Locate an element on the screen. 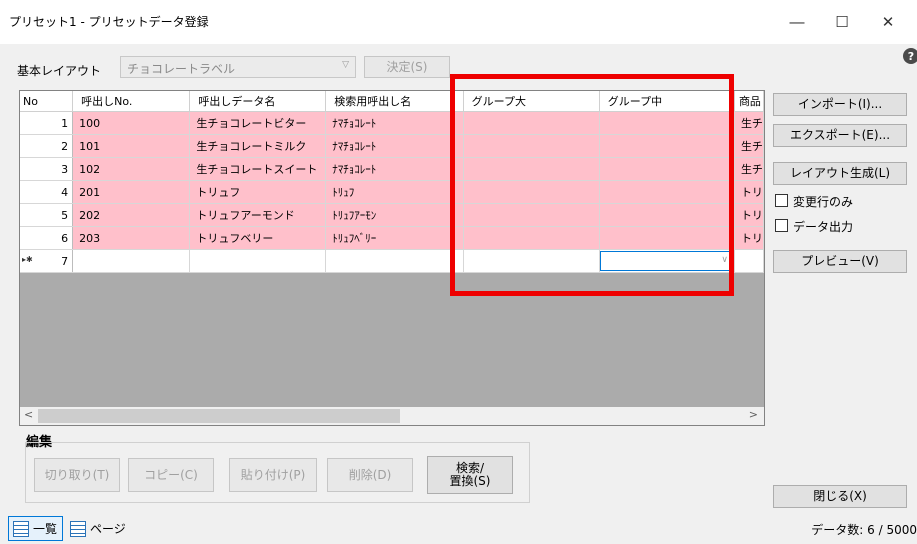 The height and width of the screenshot is (544, 917). row-number: 4 is located at coordinates (47, 192).